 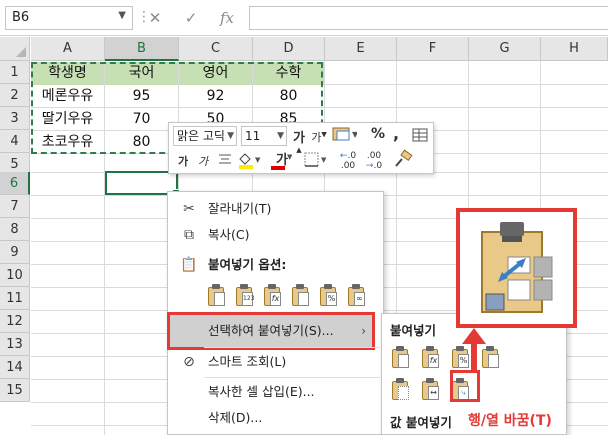 What do you see at coordinates (15, 367) in the screenshot?
I see `row-header-14: 14` at bounding box center [15, 367].